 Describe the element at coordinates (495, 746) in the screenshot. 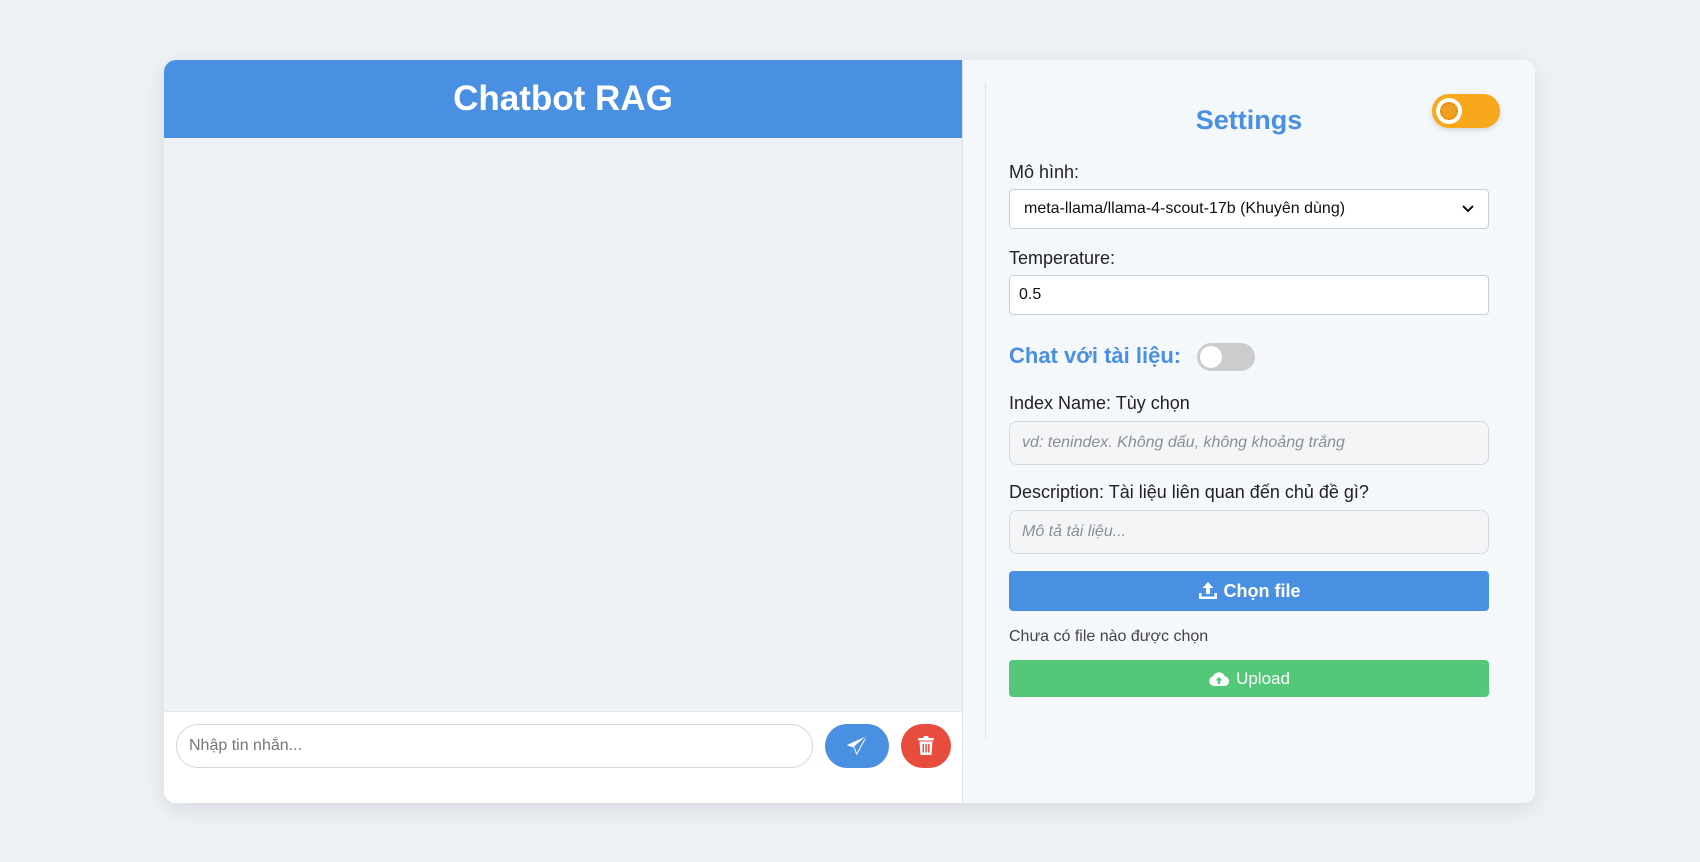

I see `message-input` at that location.